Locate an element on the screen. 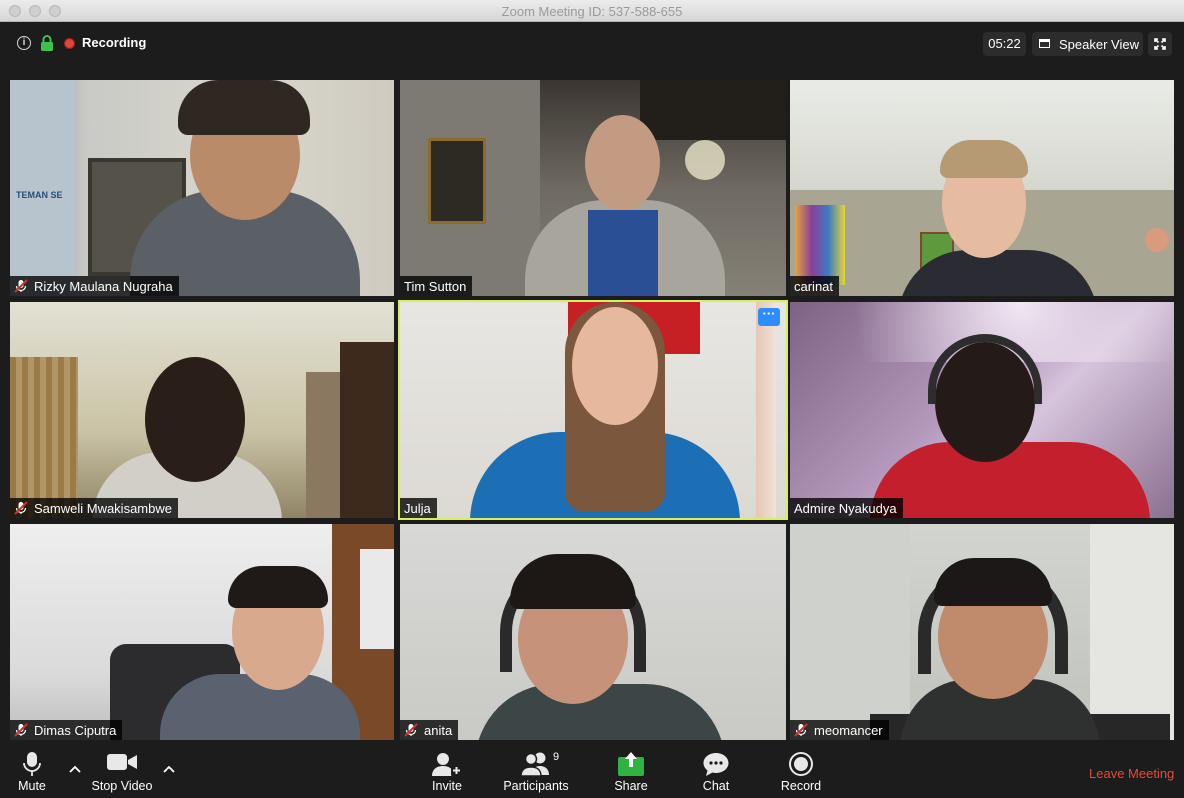  record-button: Record is located at coordinates (801, 770).